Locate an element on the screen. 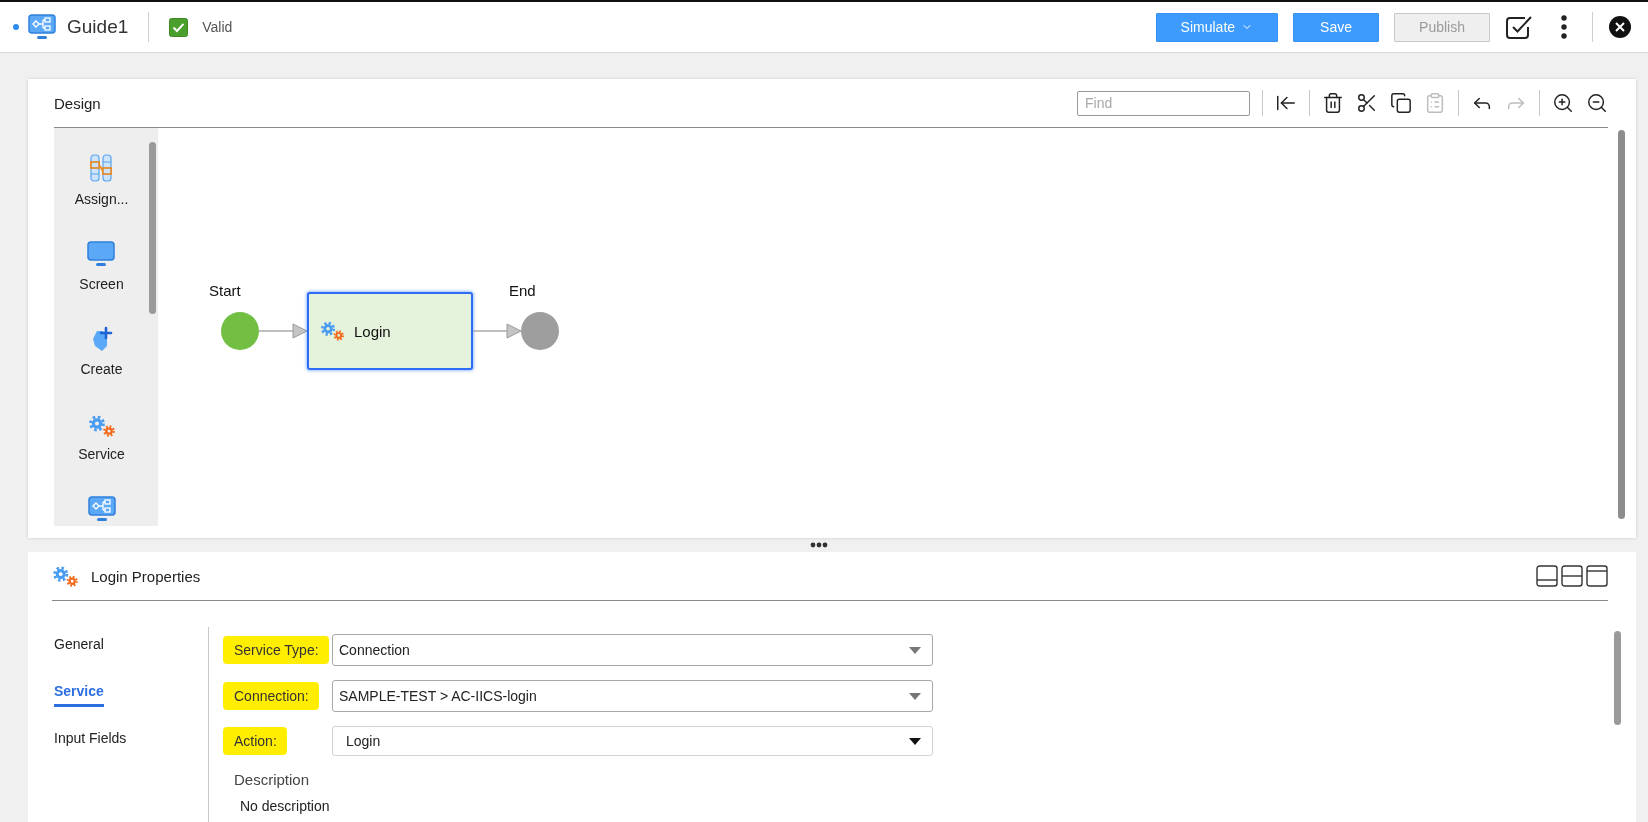 Image resolution: width=1648 pixels, height=822 pixels. nav-tab: Input Fields is located at coordinates (90, 741).